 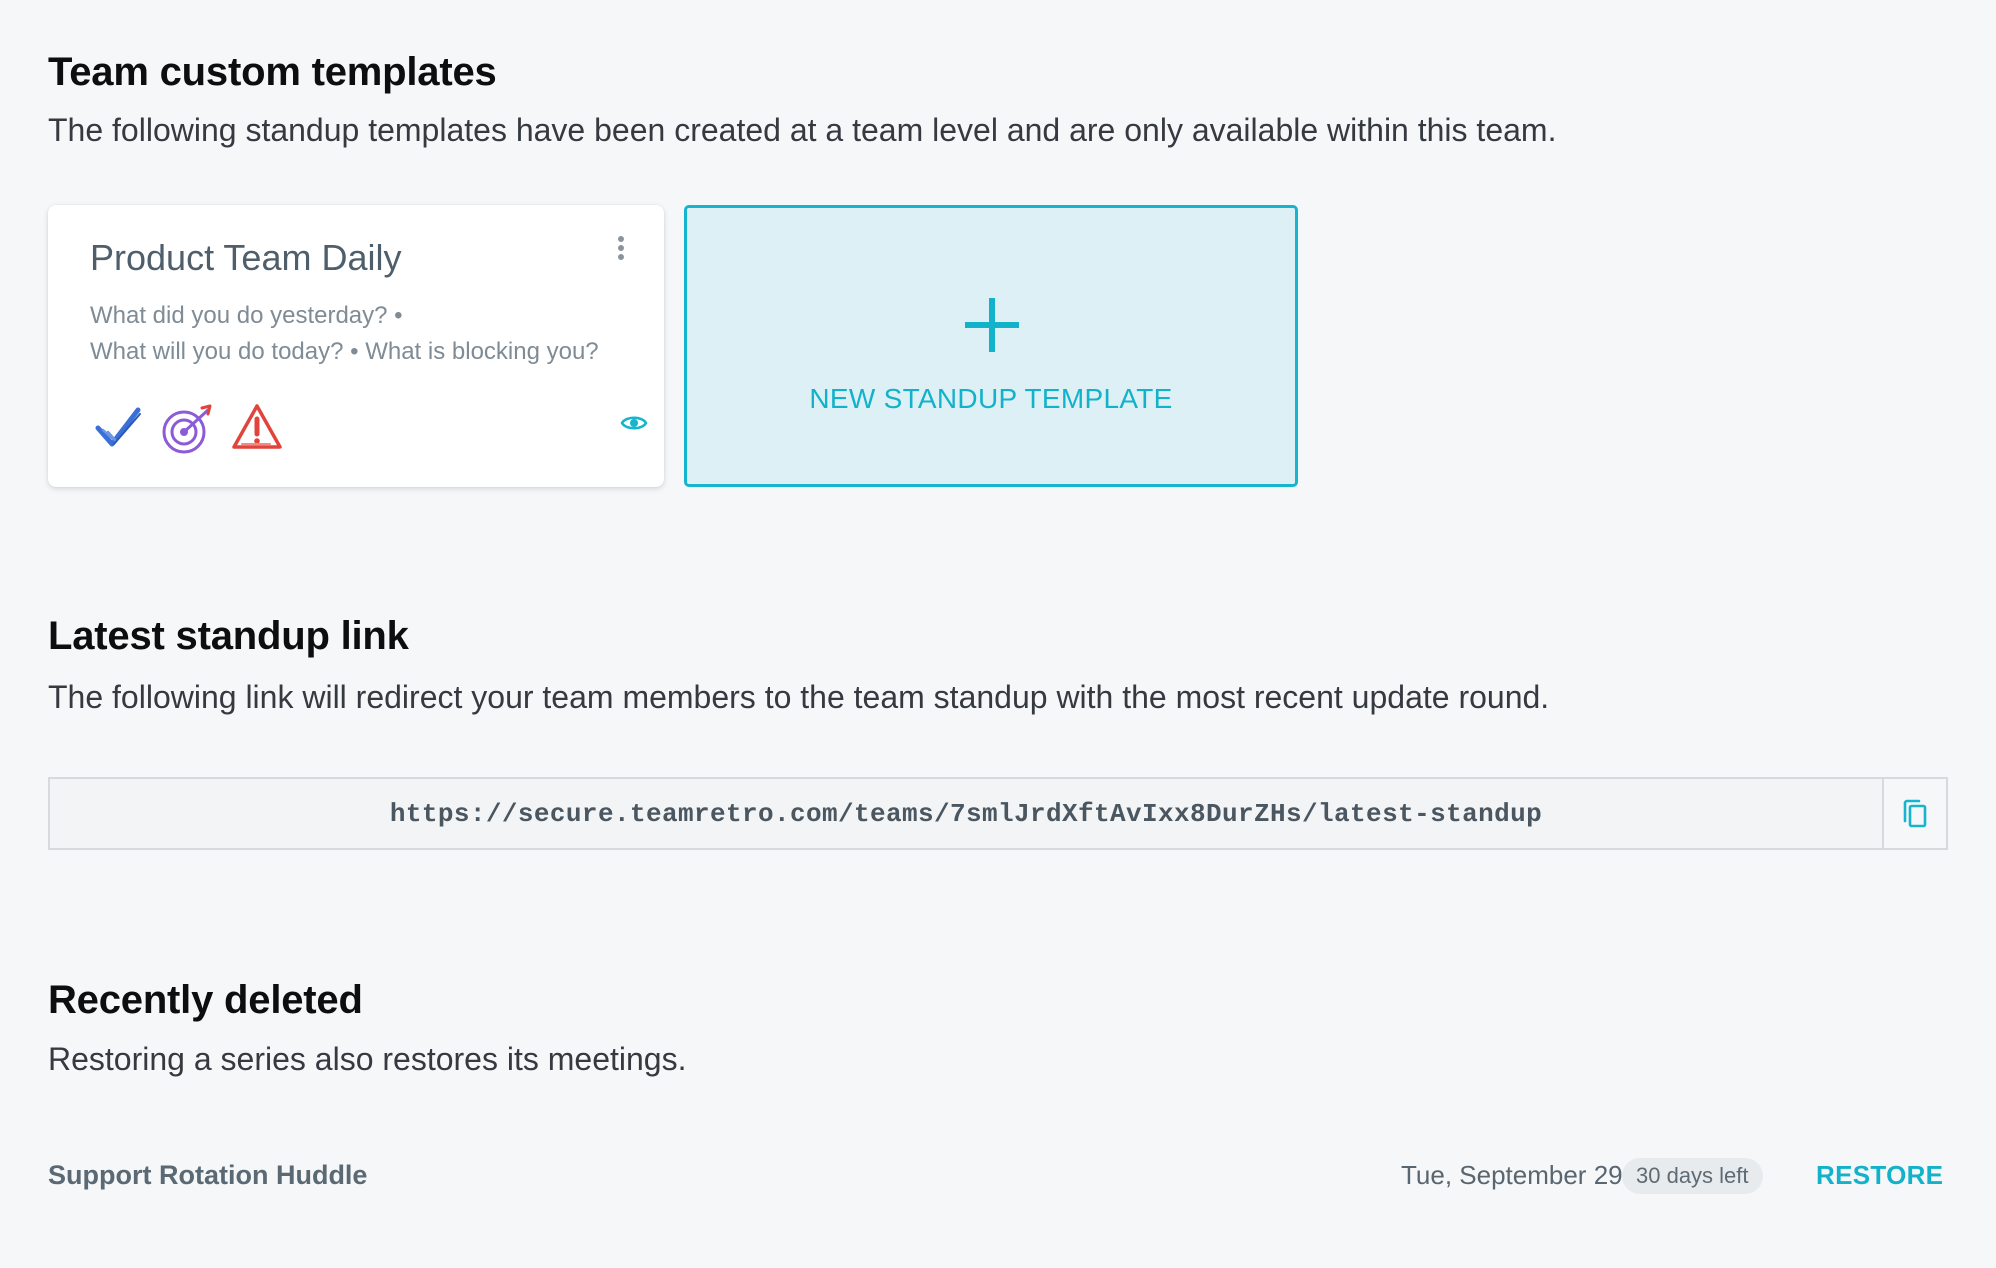 What do you see at coordinates (1692, 1176) in the screenshot?
I see `days-left-badge: 30 days left` at bounding box center [1692, 1176].